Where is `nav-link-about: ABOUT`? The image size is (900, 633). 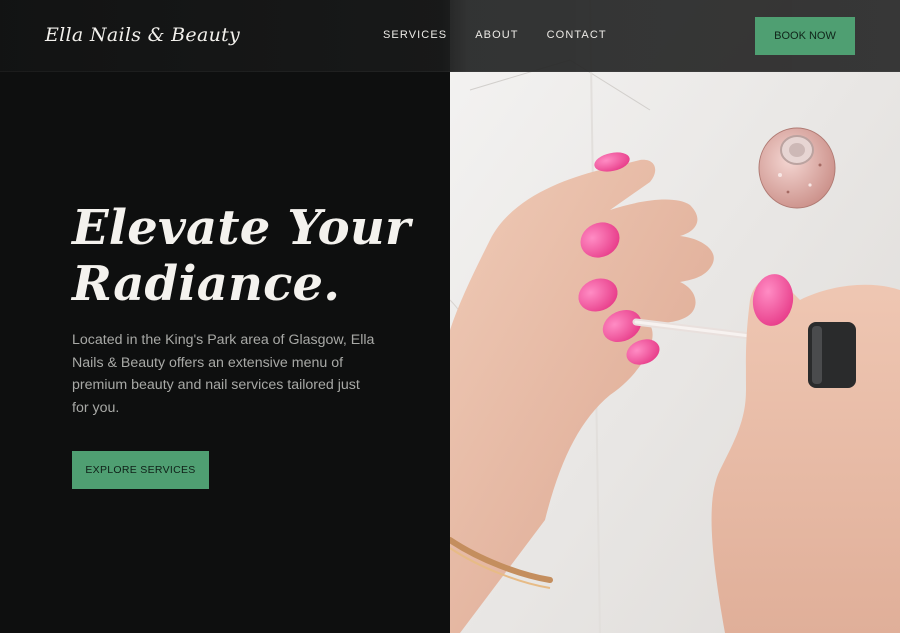 nav-link-about: ABOUT is located at coordinates (496, 35).